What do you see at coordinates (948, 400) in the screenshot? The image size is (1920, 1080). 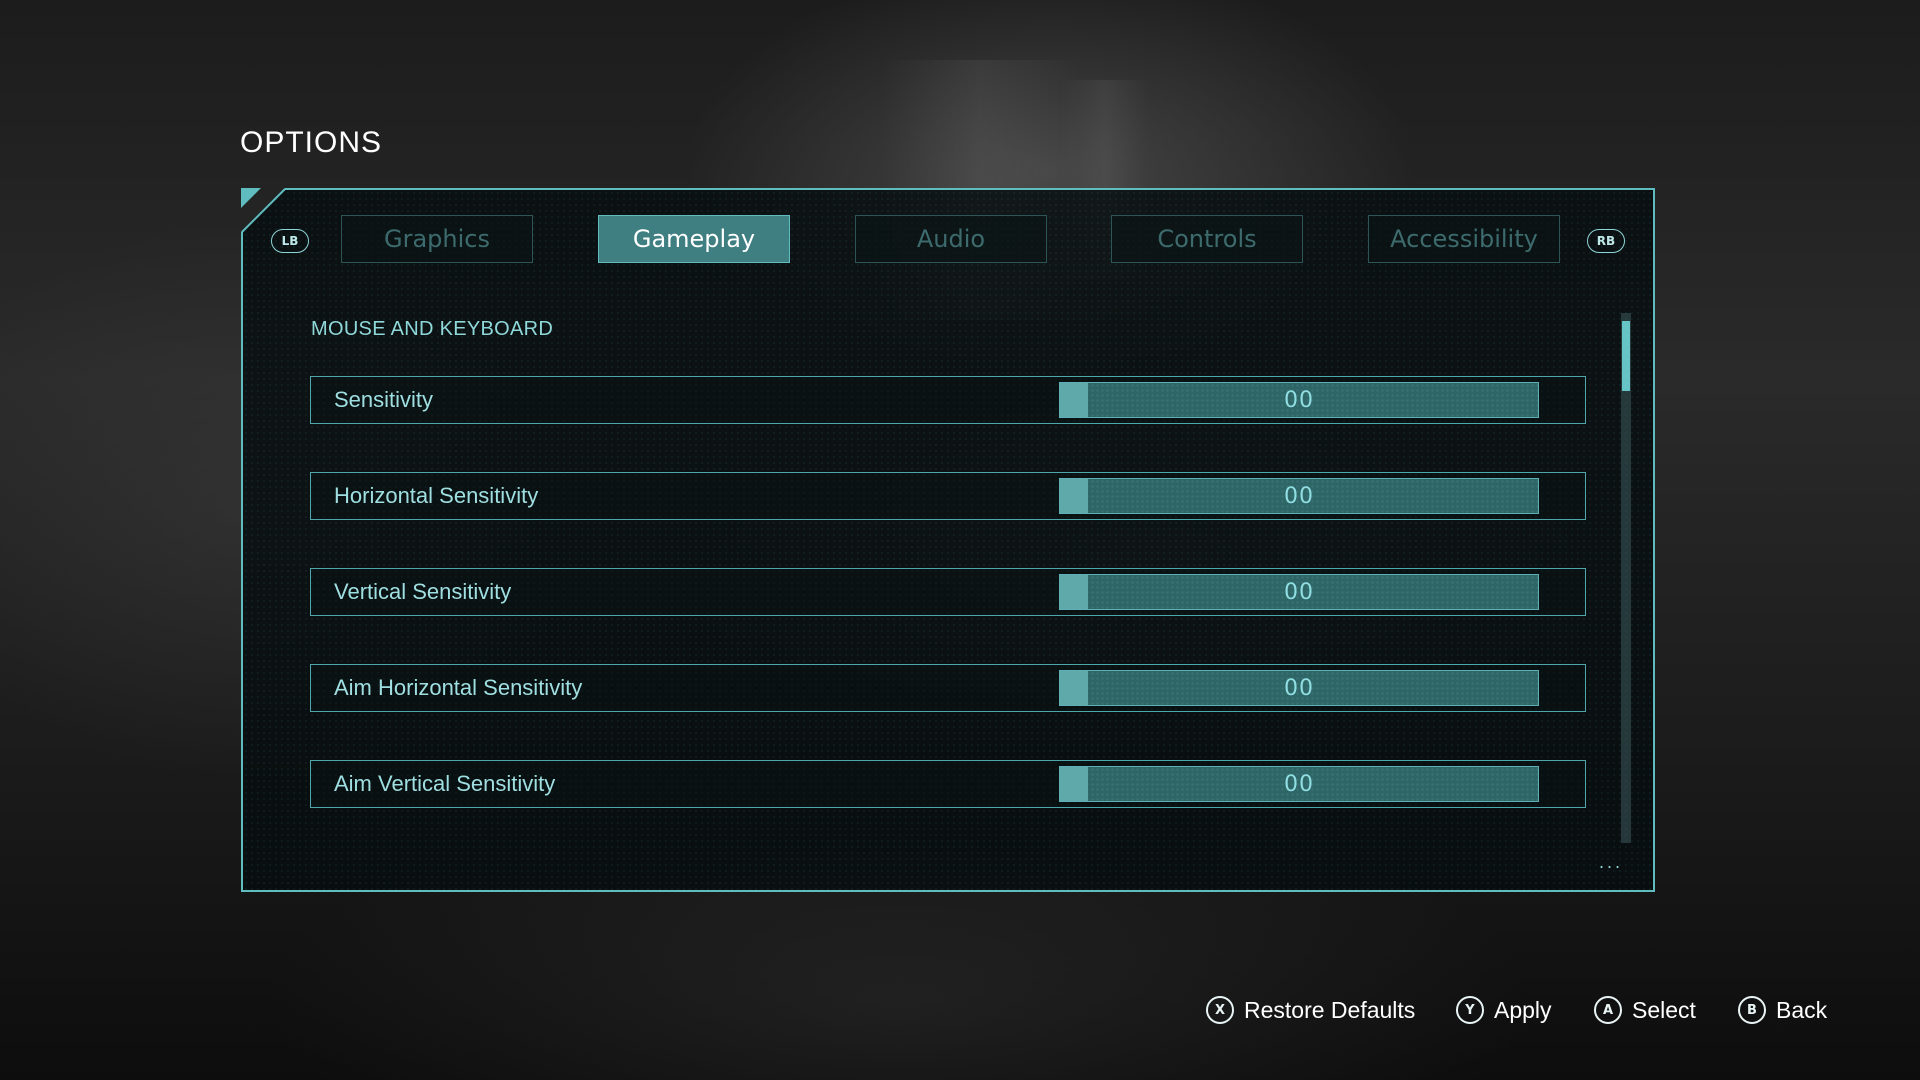 I see `setting-row-sensitivity: Sensitivity 00` at bounding box center [948, 400].